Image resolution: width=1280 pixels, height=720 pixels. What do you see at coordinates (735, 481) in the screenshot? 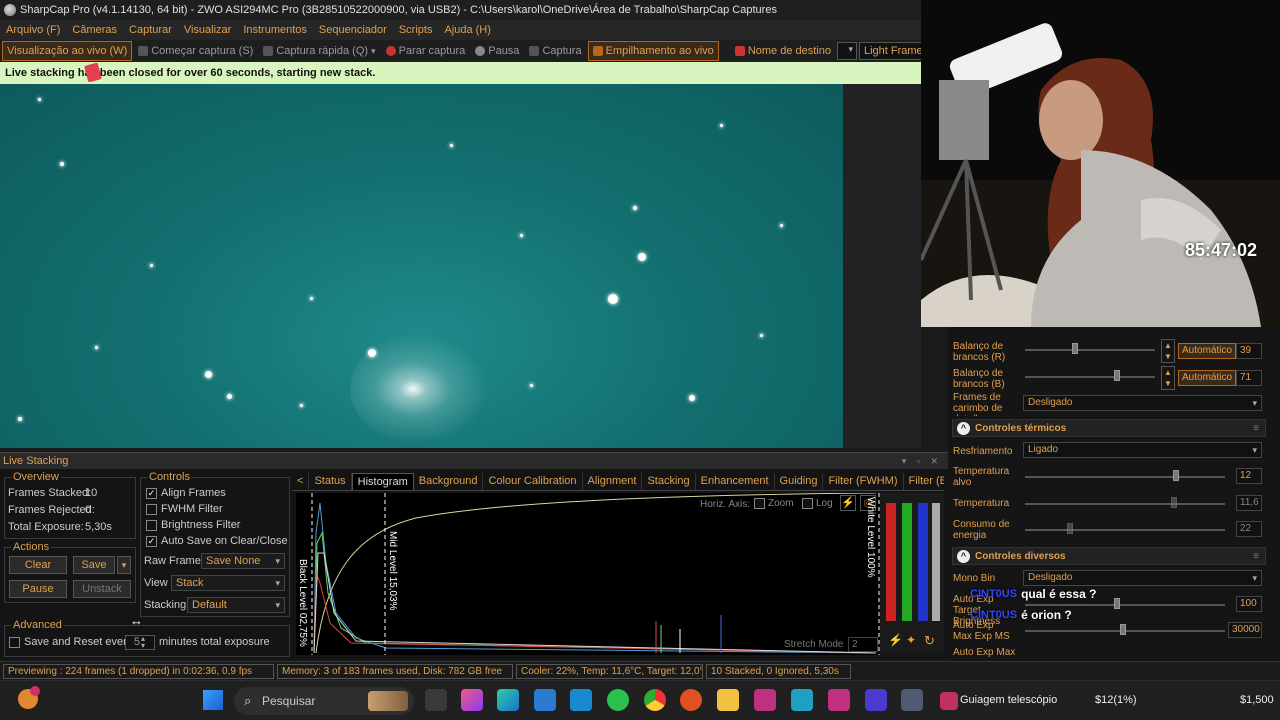
I see `tab-enhancement: Enhancement` at bounding box center [735, 481].